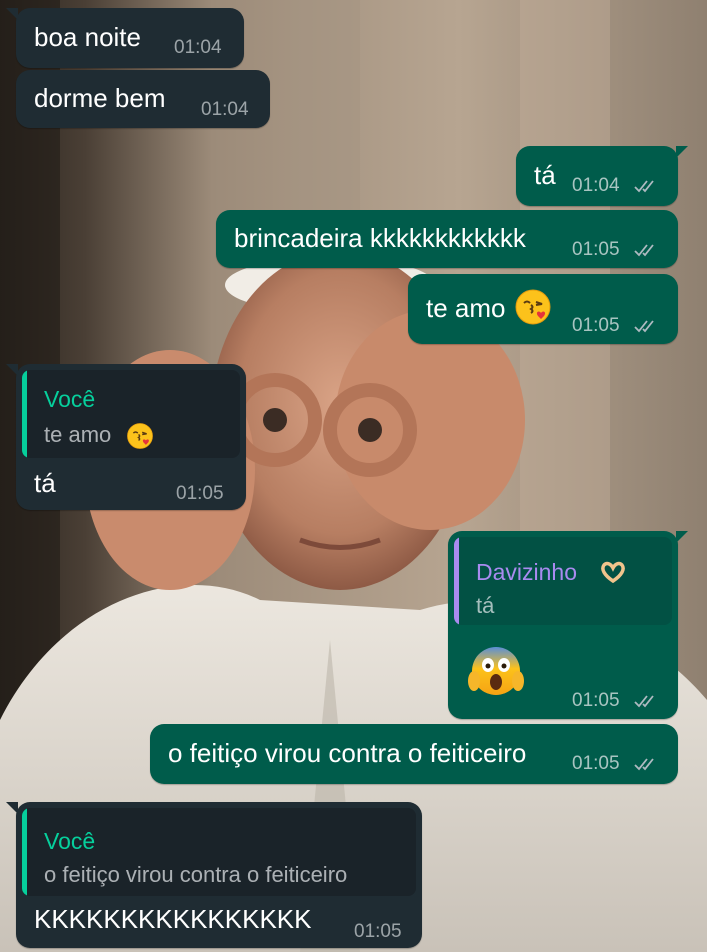 The image size is (707, 952). Describe the element at coordinates (613, 572) in the screenshot. I see `heart-hands-icon` at that location.